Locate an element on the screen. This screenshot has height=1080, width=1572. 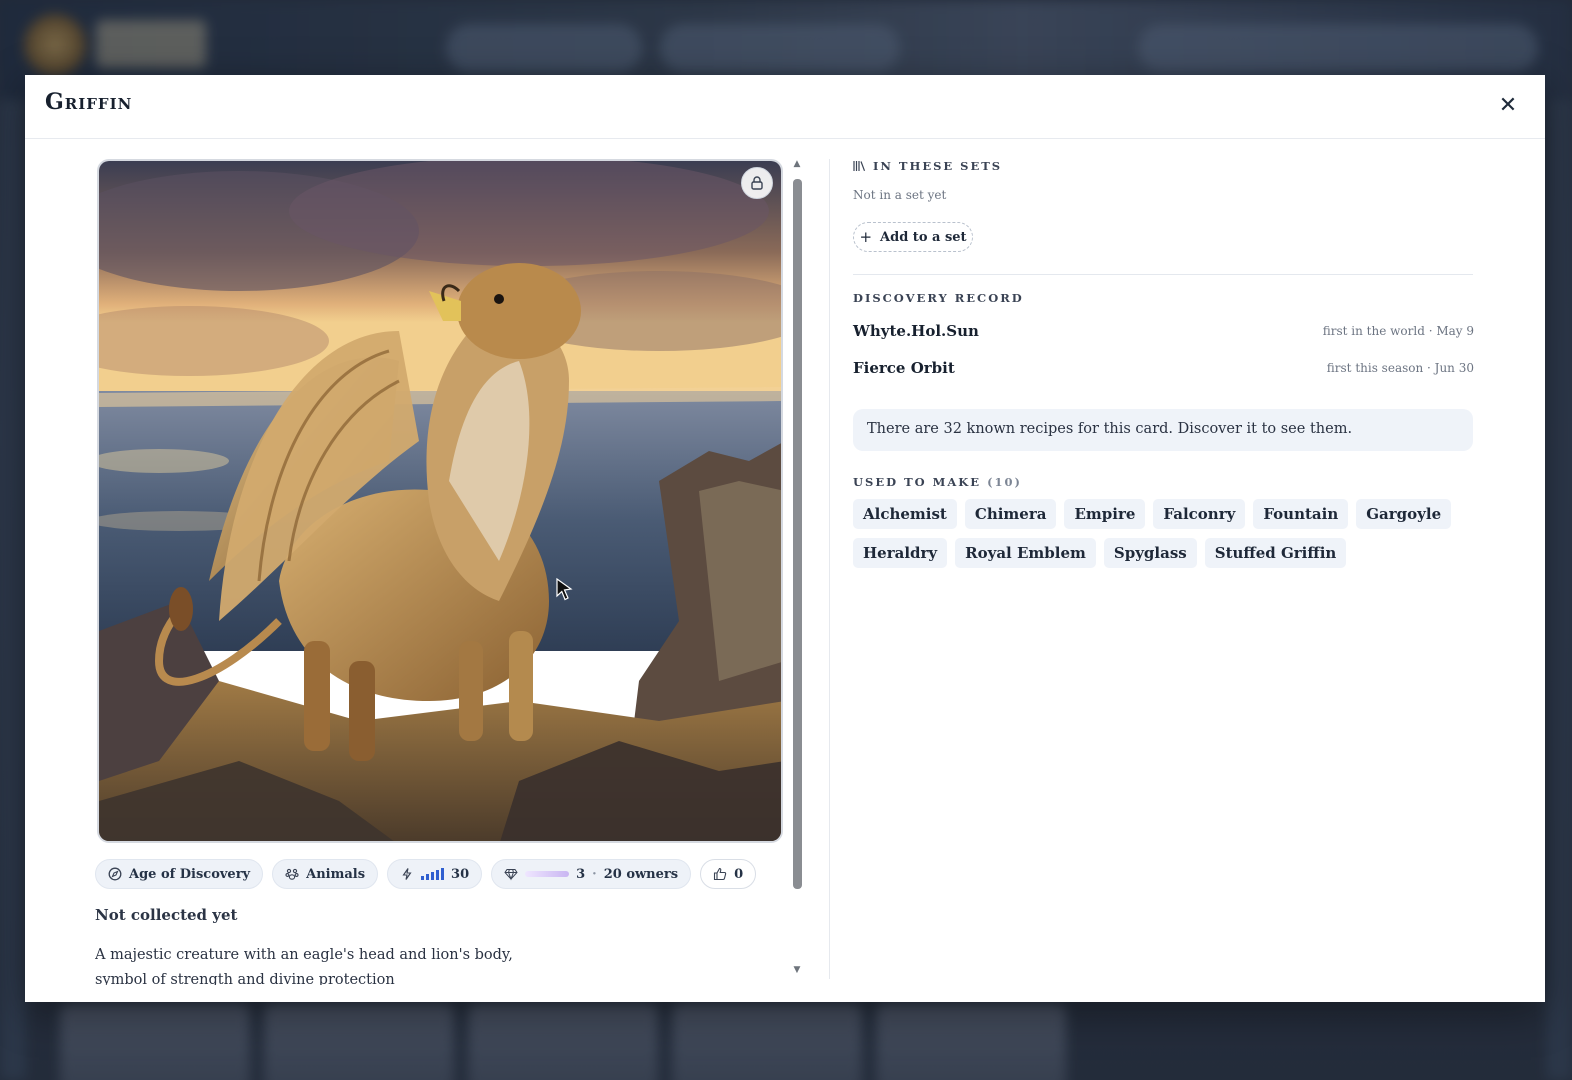
like-count: 0 is located at coordinates (739, 874).